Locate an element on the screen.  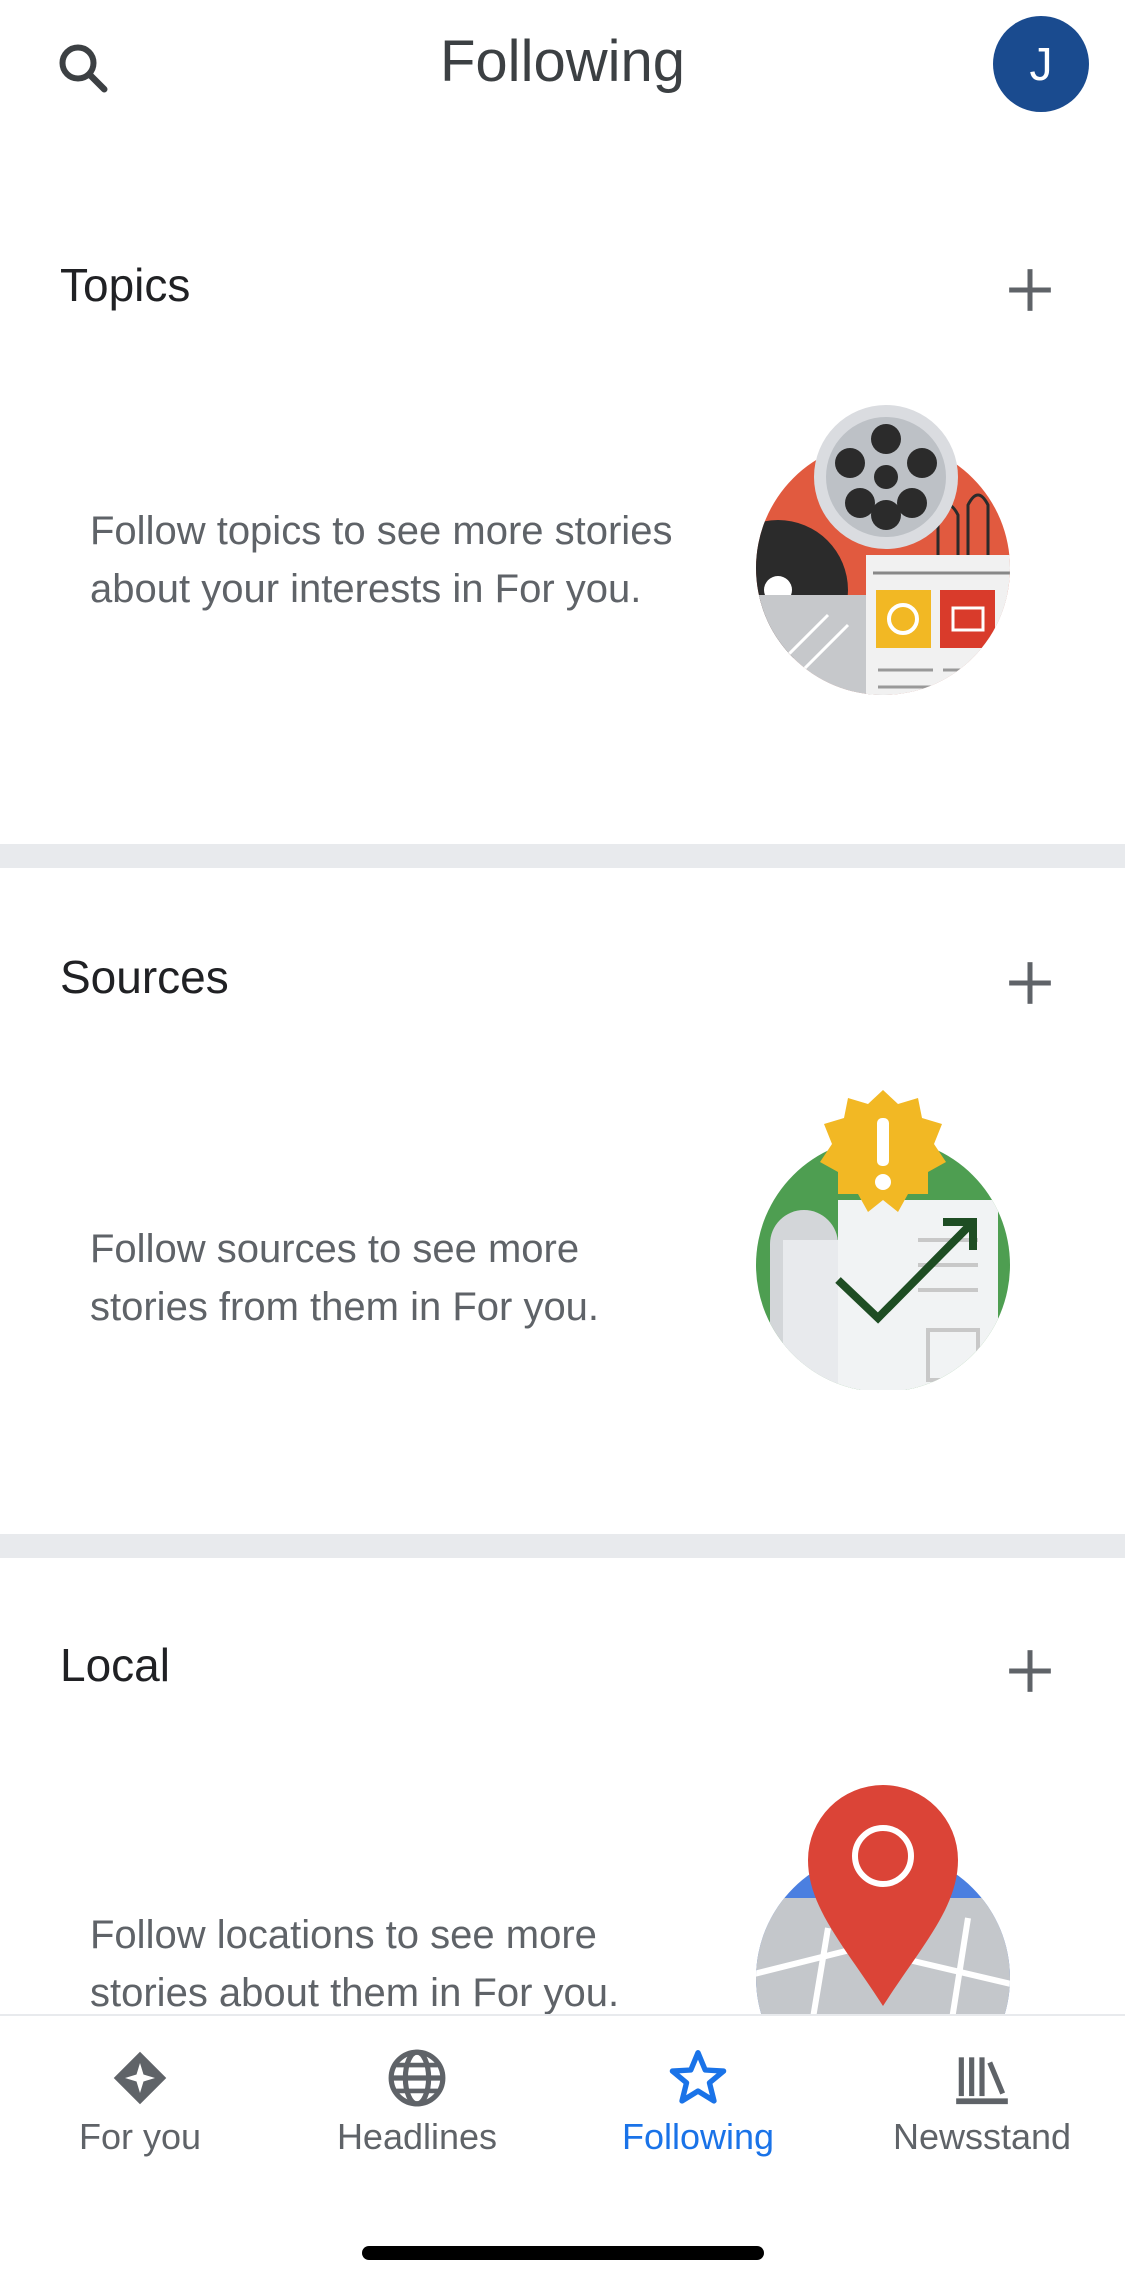
section-title-topics: Topics is located at coordinates (125, 285).